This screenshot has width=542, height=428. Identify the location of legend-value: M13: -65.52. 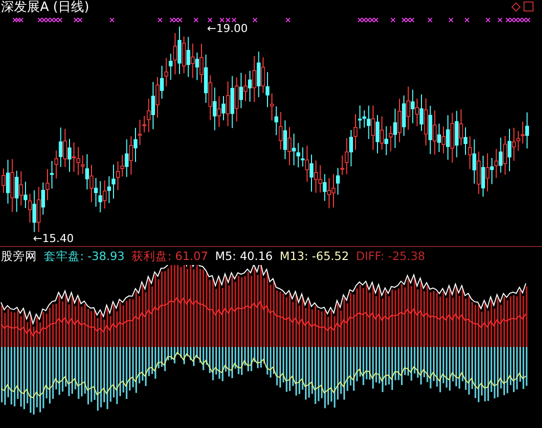
(314, 256).